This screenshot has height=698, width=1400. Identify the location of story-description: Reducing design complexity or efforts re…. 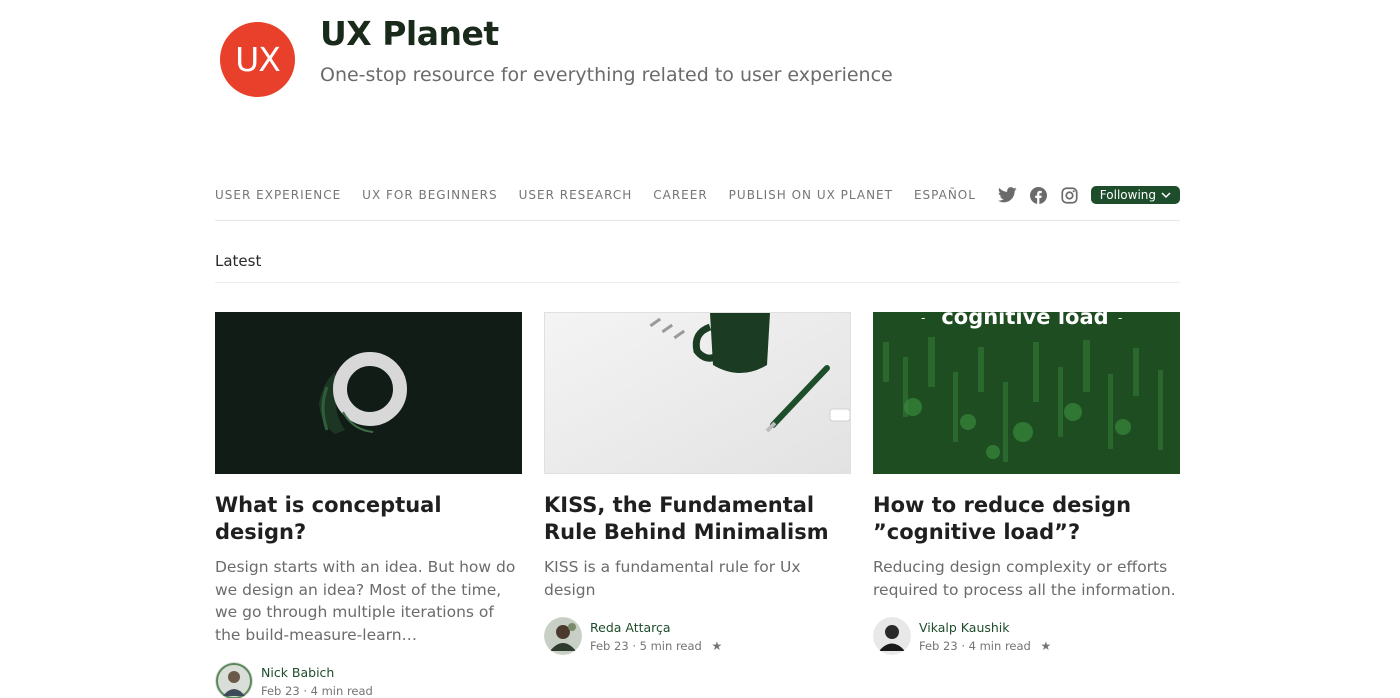
(1026, 578).